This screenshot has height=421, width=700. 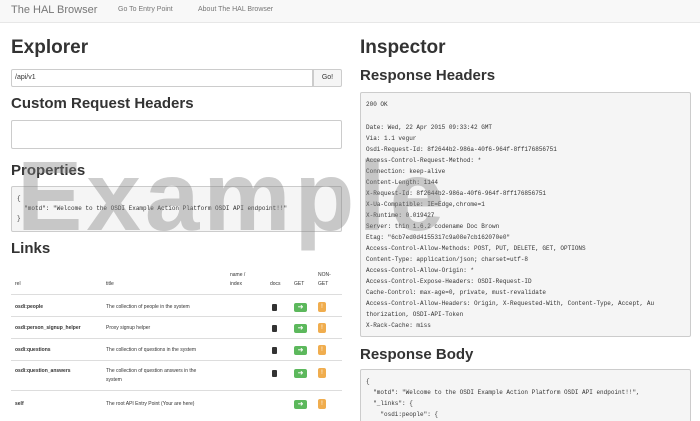 I want to click on link-title: The collection of people in the system, so click(x=148, y=307).